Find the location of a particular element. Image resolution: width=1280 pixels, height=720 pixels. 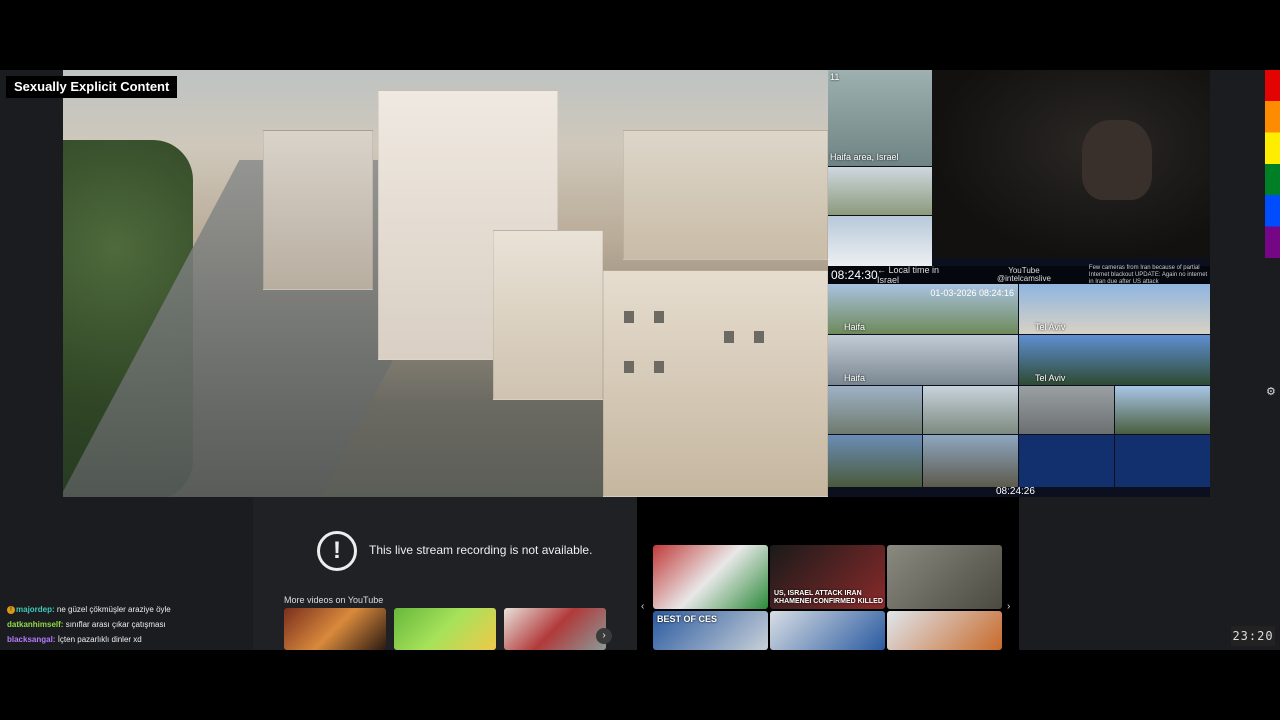

ticker-handle: @intelcamslive is located at coordinates (1024, 278).